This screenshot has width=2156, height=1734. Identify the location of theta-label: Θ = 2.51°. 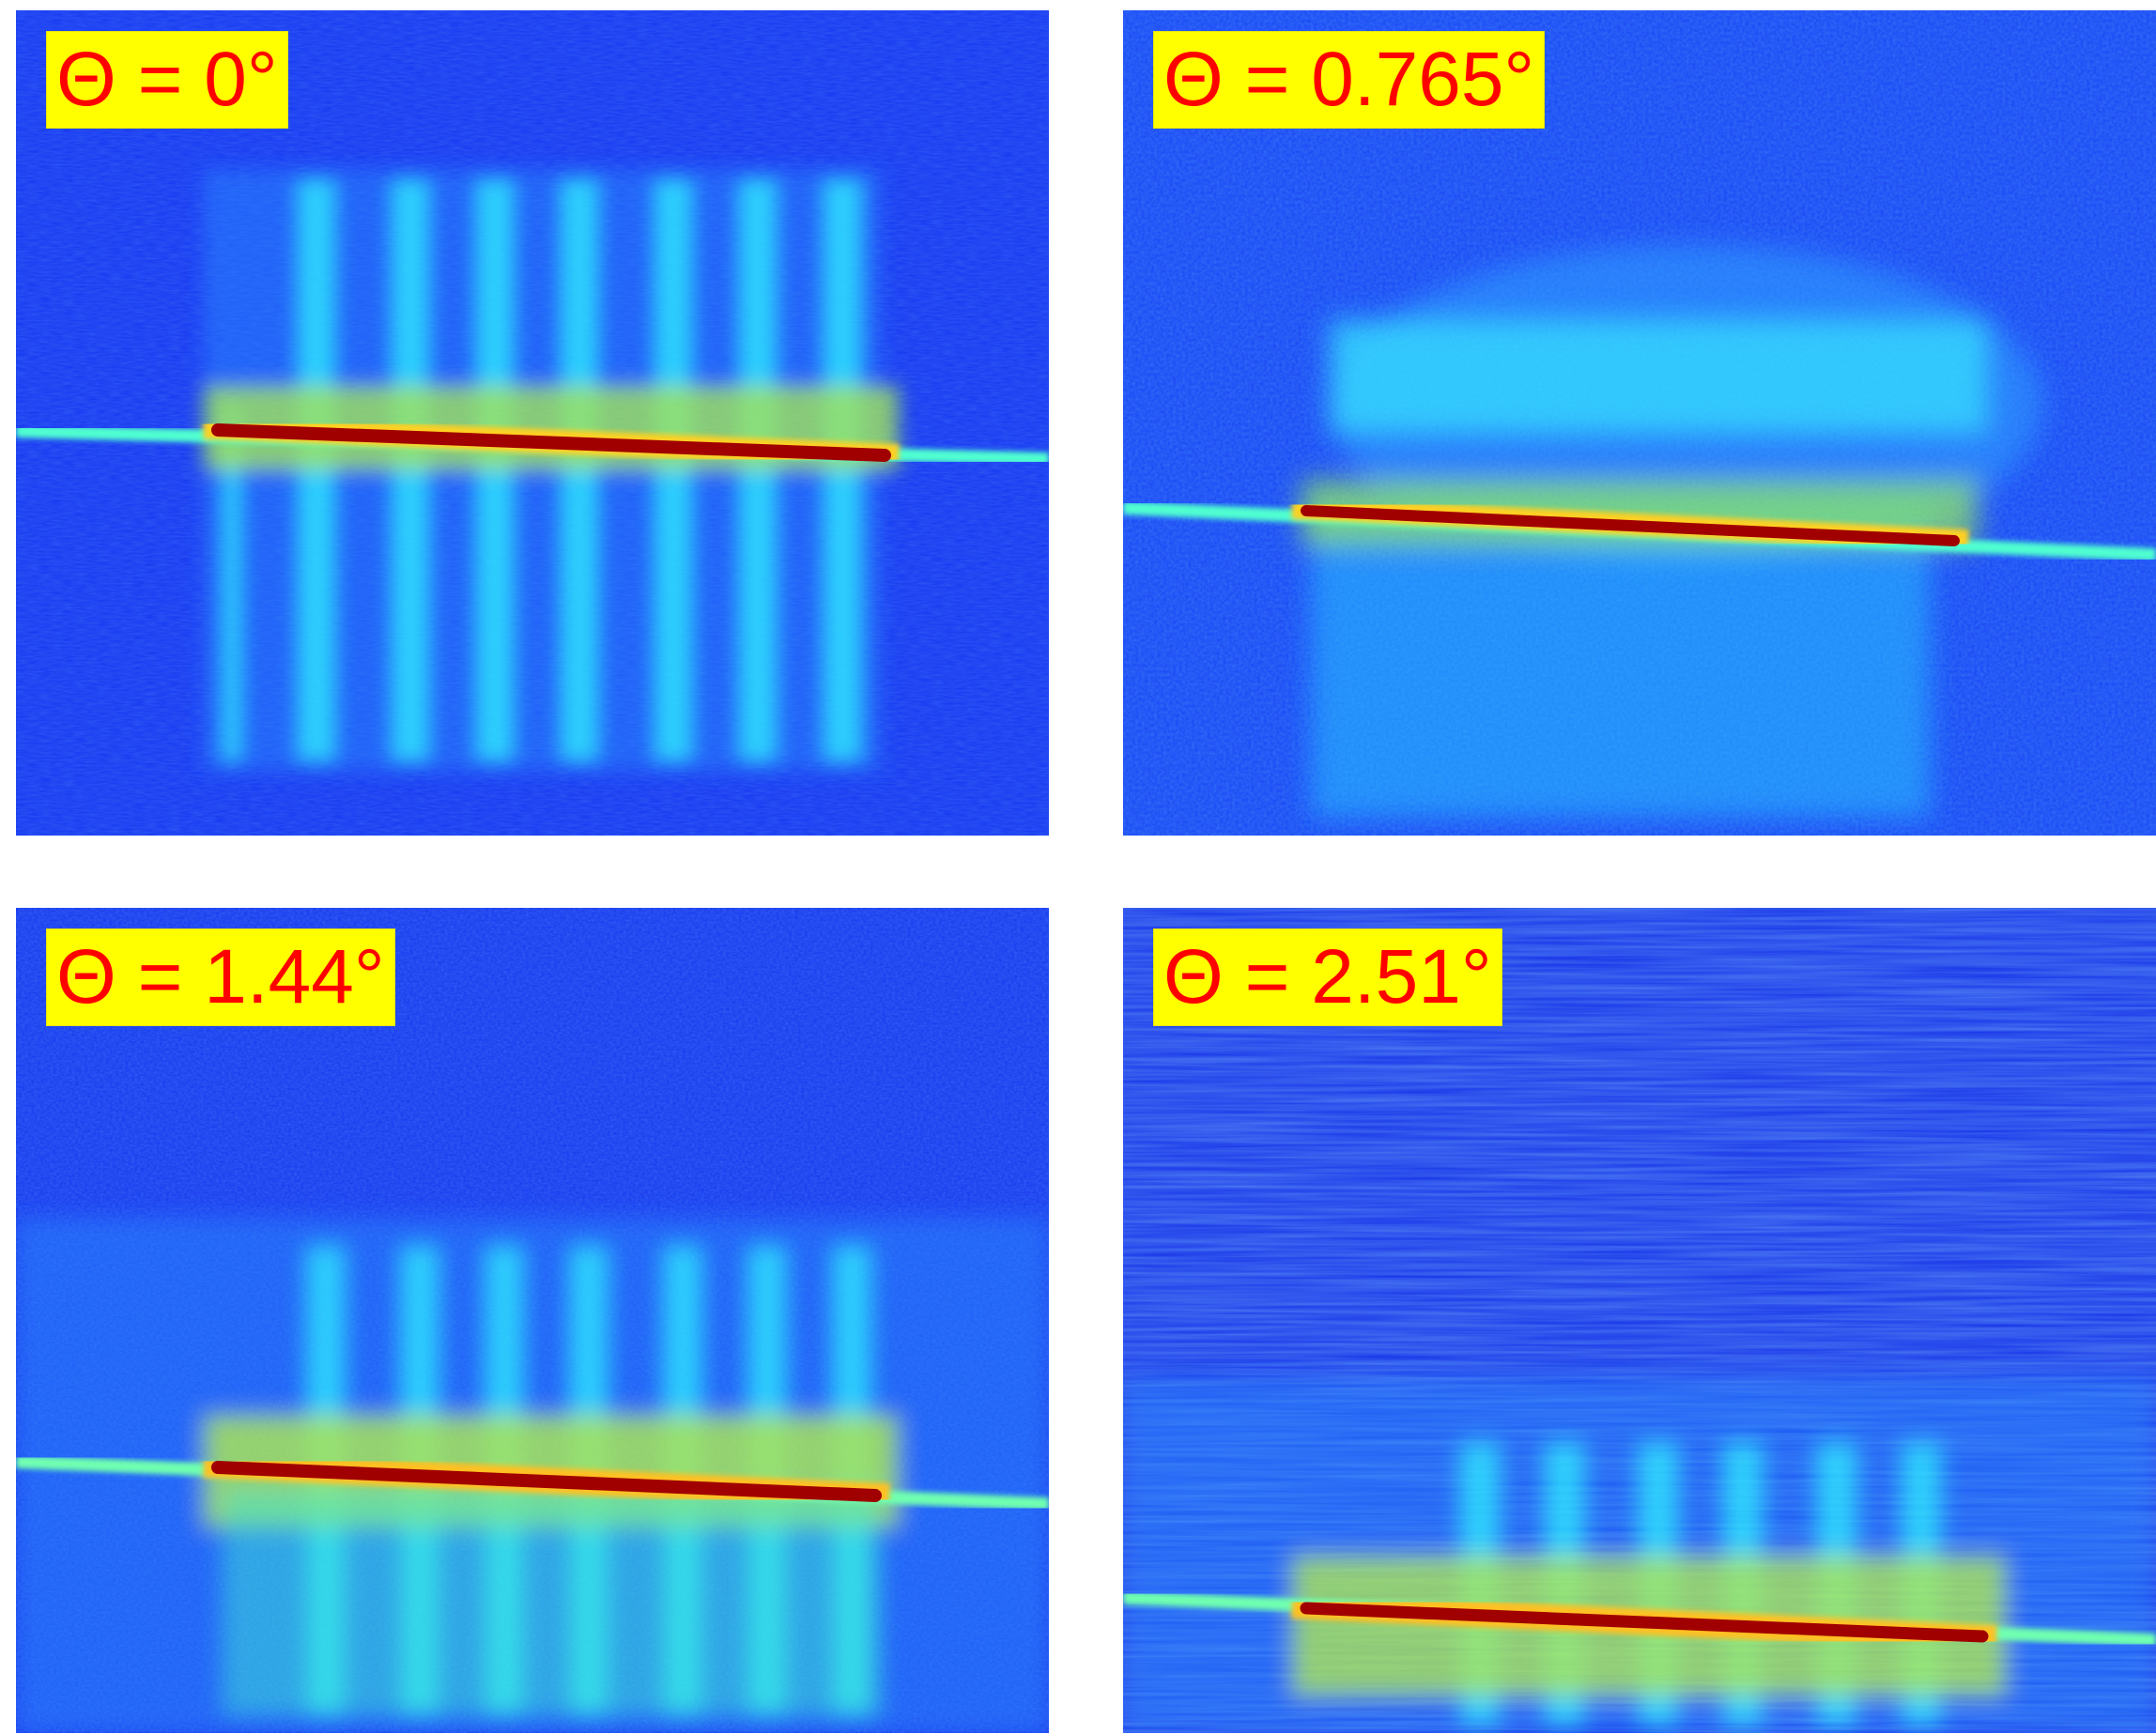
(1327, 977).